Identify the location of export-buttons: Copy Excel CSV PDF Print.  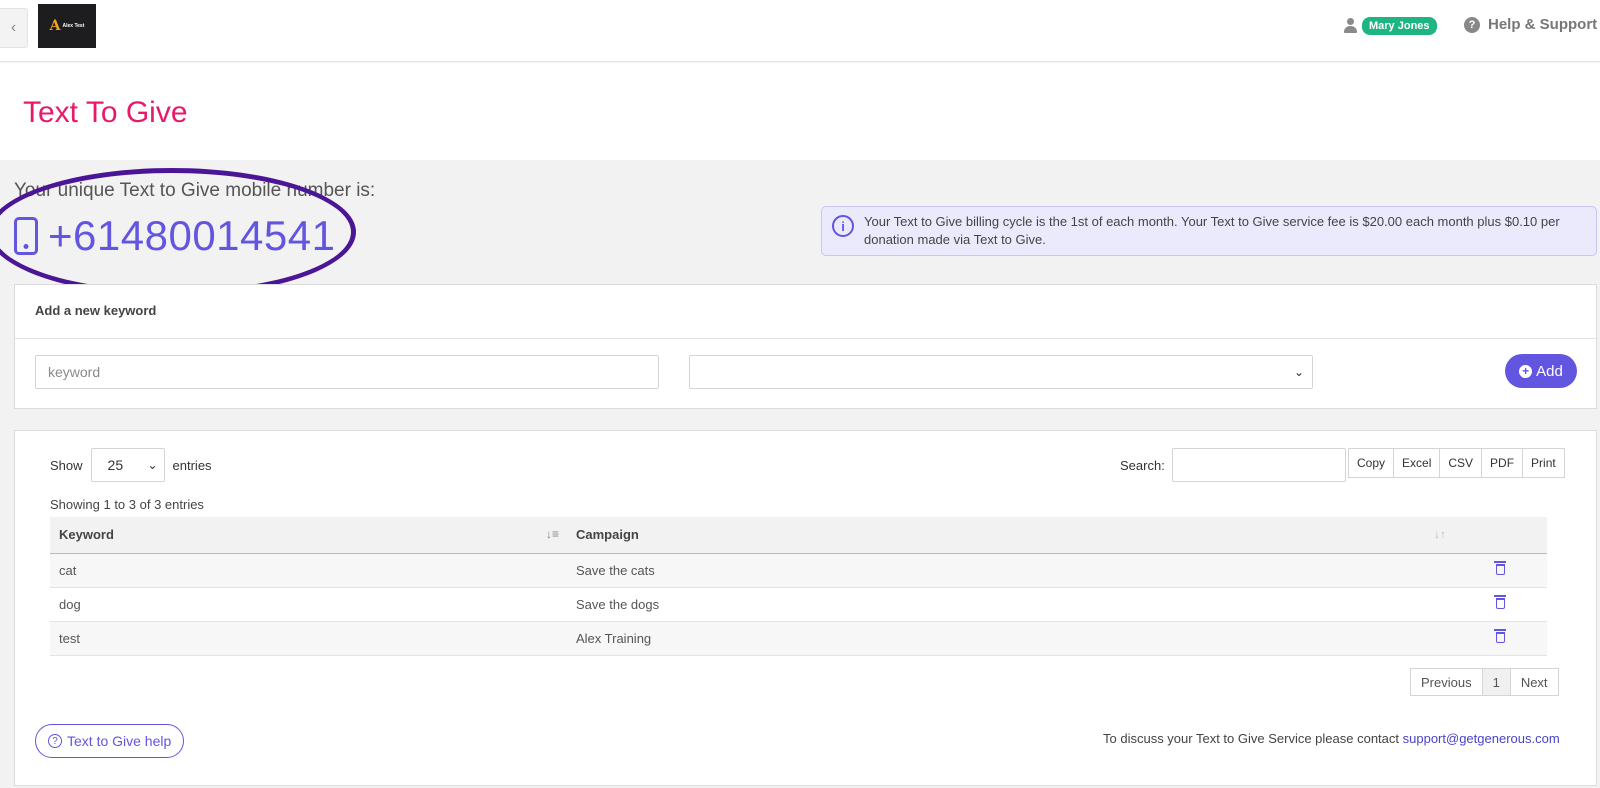
(1456, 463).